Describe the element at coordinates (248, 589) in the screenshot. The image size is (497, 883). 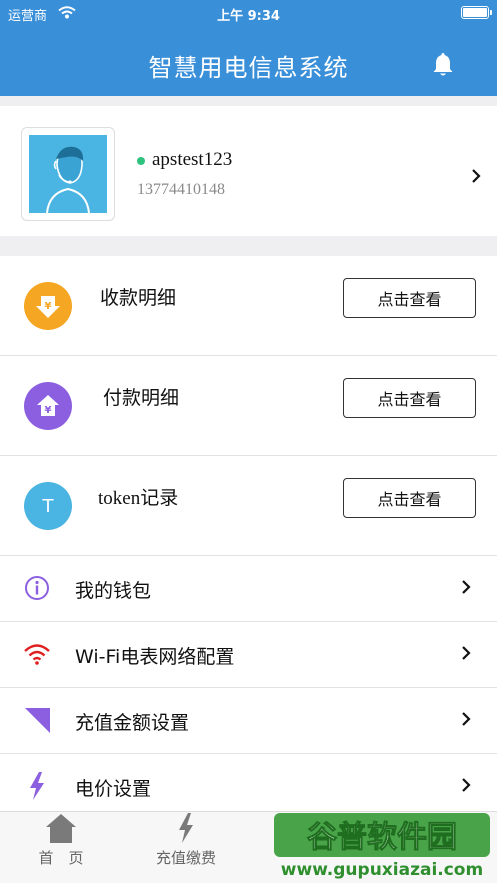
I see `settings-item-wallet: 我的钱包` at that location.